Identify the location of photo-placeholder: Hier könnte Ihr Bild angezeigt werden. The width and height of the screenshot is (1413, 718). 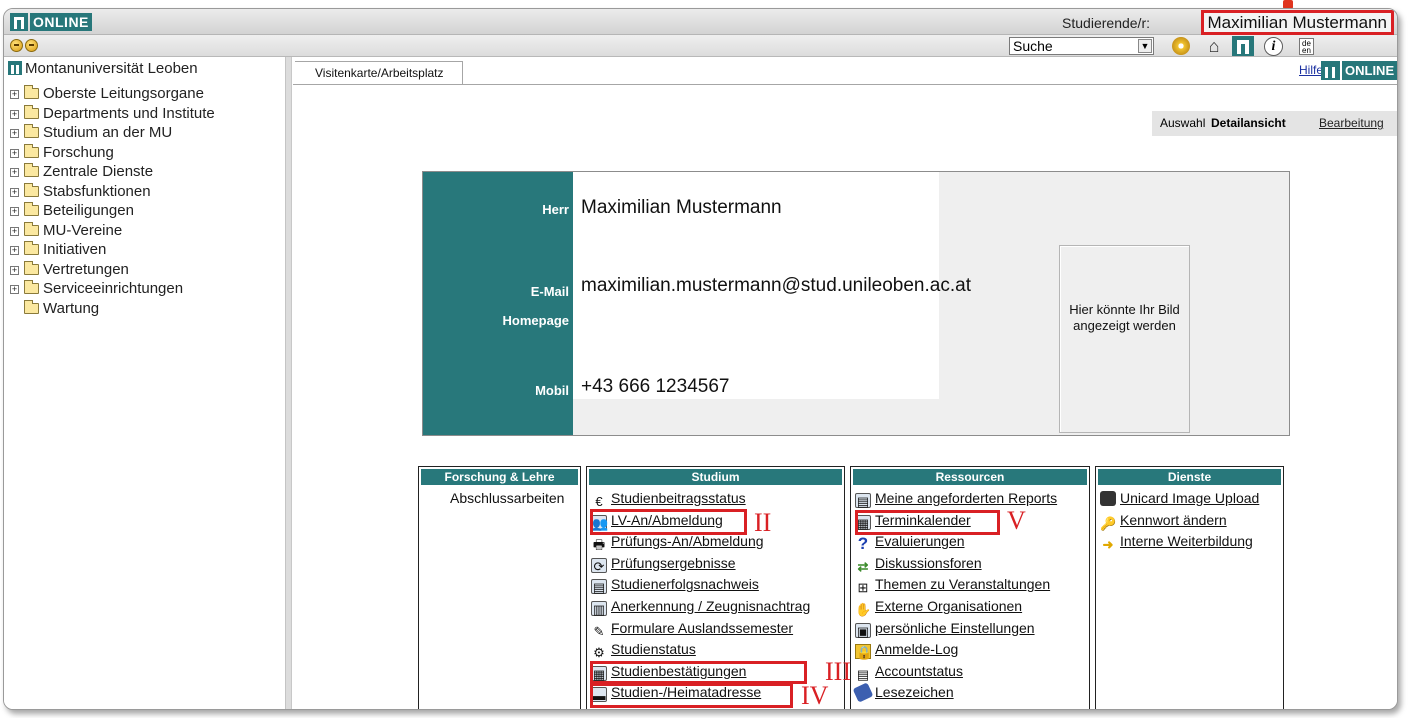
(1124, 339).